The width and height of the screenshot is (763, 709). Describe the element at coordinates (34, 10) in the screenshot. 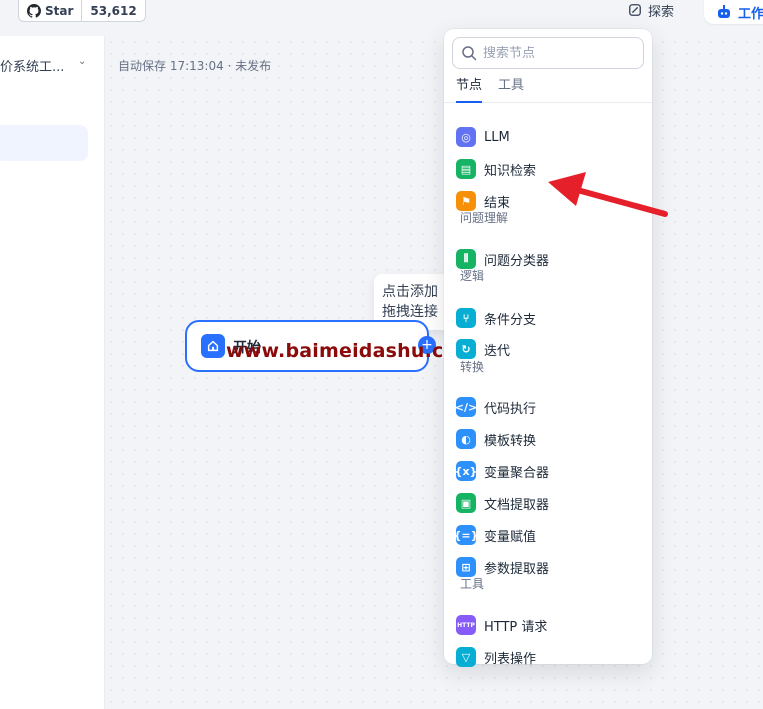

I see `github-icon` at that location.